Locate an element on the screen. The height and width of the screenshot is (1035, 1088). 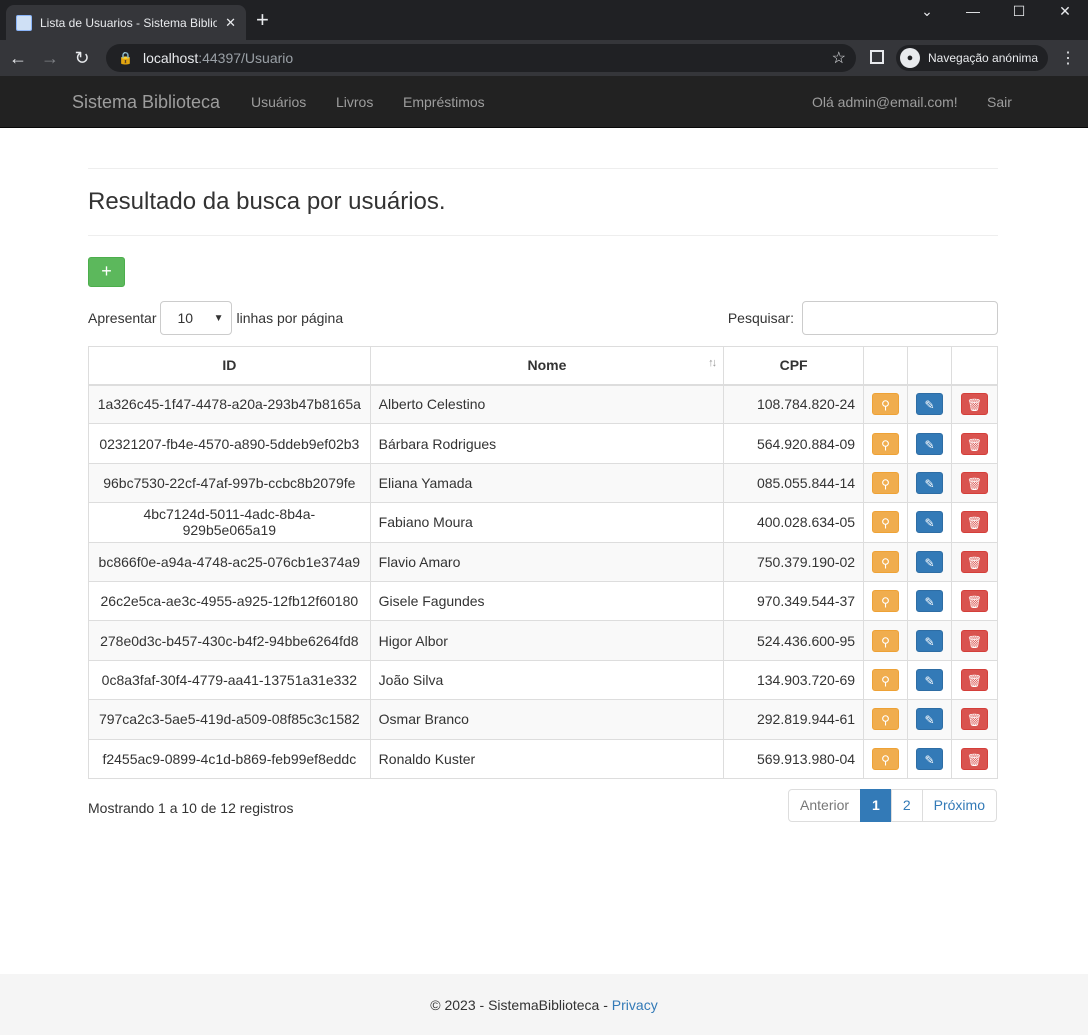
back-icon: ← is located at coordinates (18, 58).